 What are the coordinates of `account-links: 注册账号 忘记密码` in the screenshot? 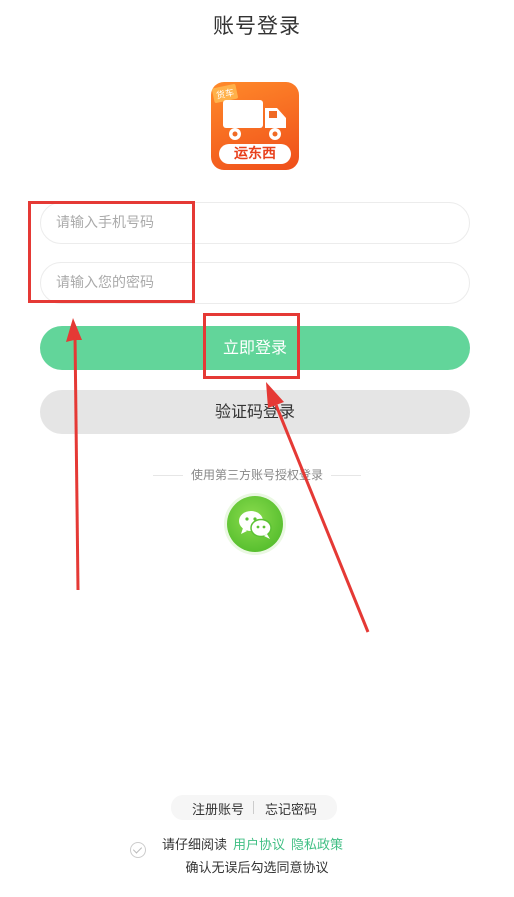 It's located at (254, 807).